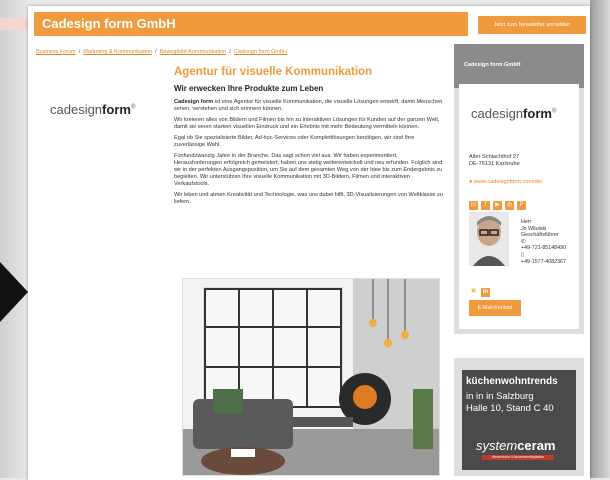 The width and height of the screenshot is (610, 480). I want to click on brand-text-system: system, so click(497, 445).